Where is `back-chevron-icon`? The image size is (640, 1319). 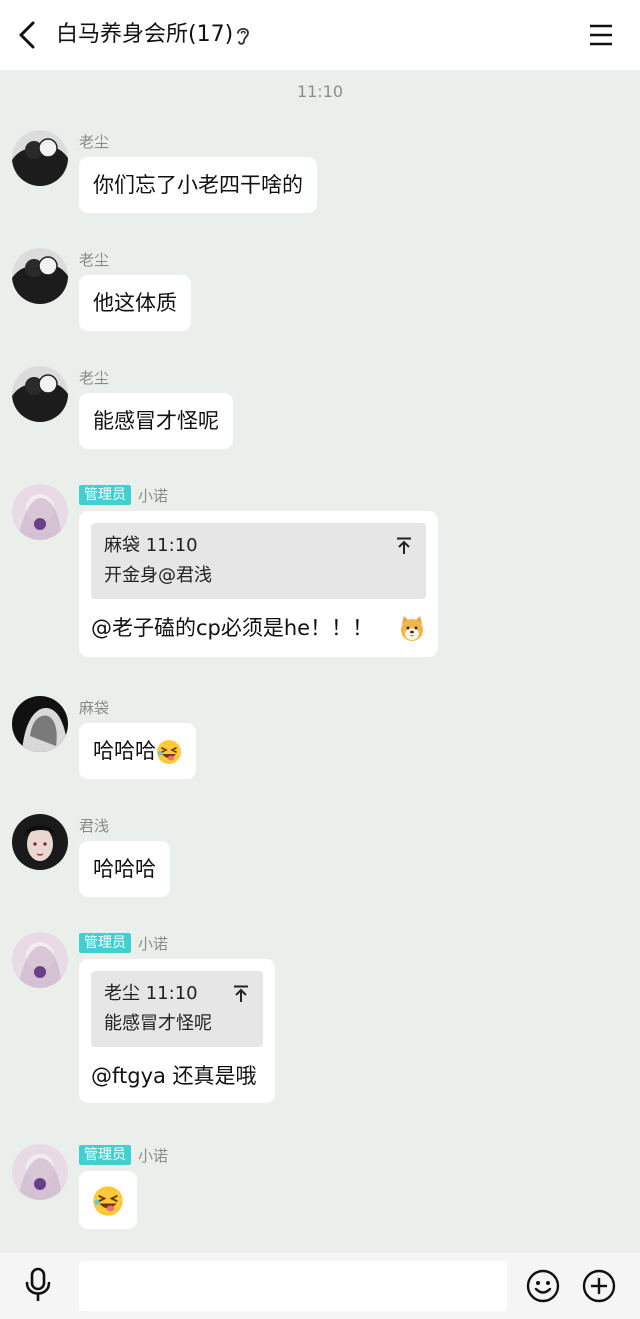
back-chevron-icon is located at coordinates (28, 35).